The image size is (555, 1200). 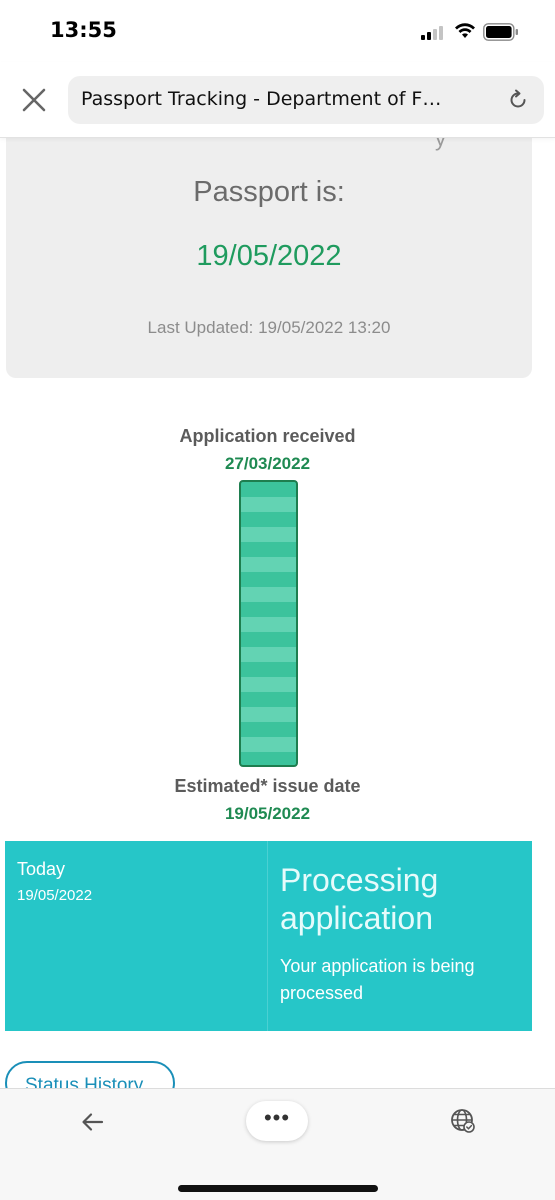 What do you see at coordinates (278, 1188) in the screenshot?
I see `home-indicator` at bounding box center [278, 1188].